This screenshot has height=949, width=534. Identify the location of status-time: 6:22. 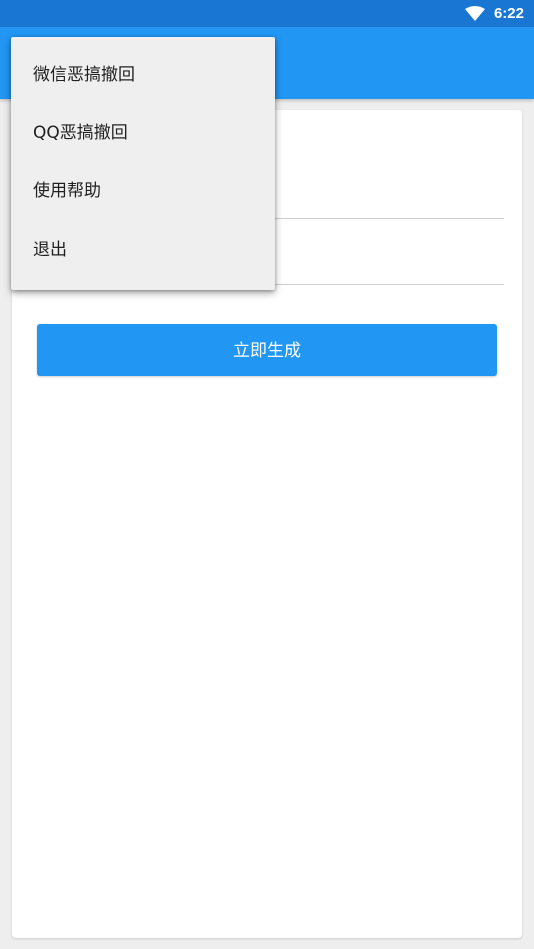
(508, 13).